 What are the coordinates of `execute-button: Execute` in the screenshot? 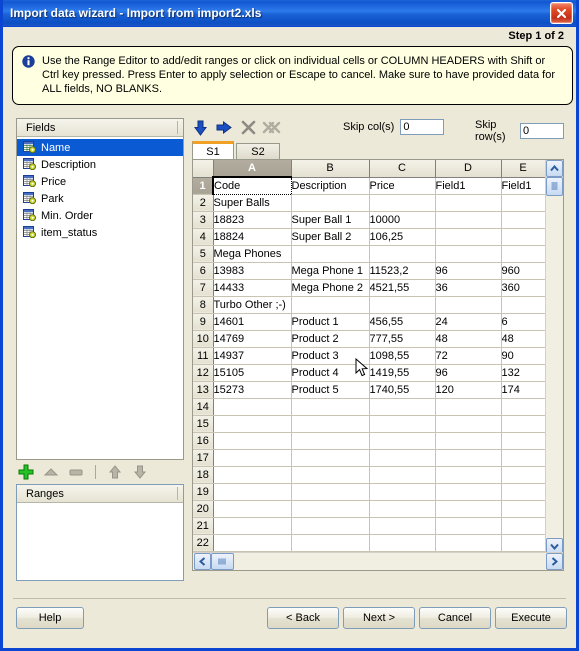 It's located at (531, 618).